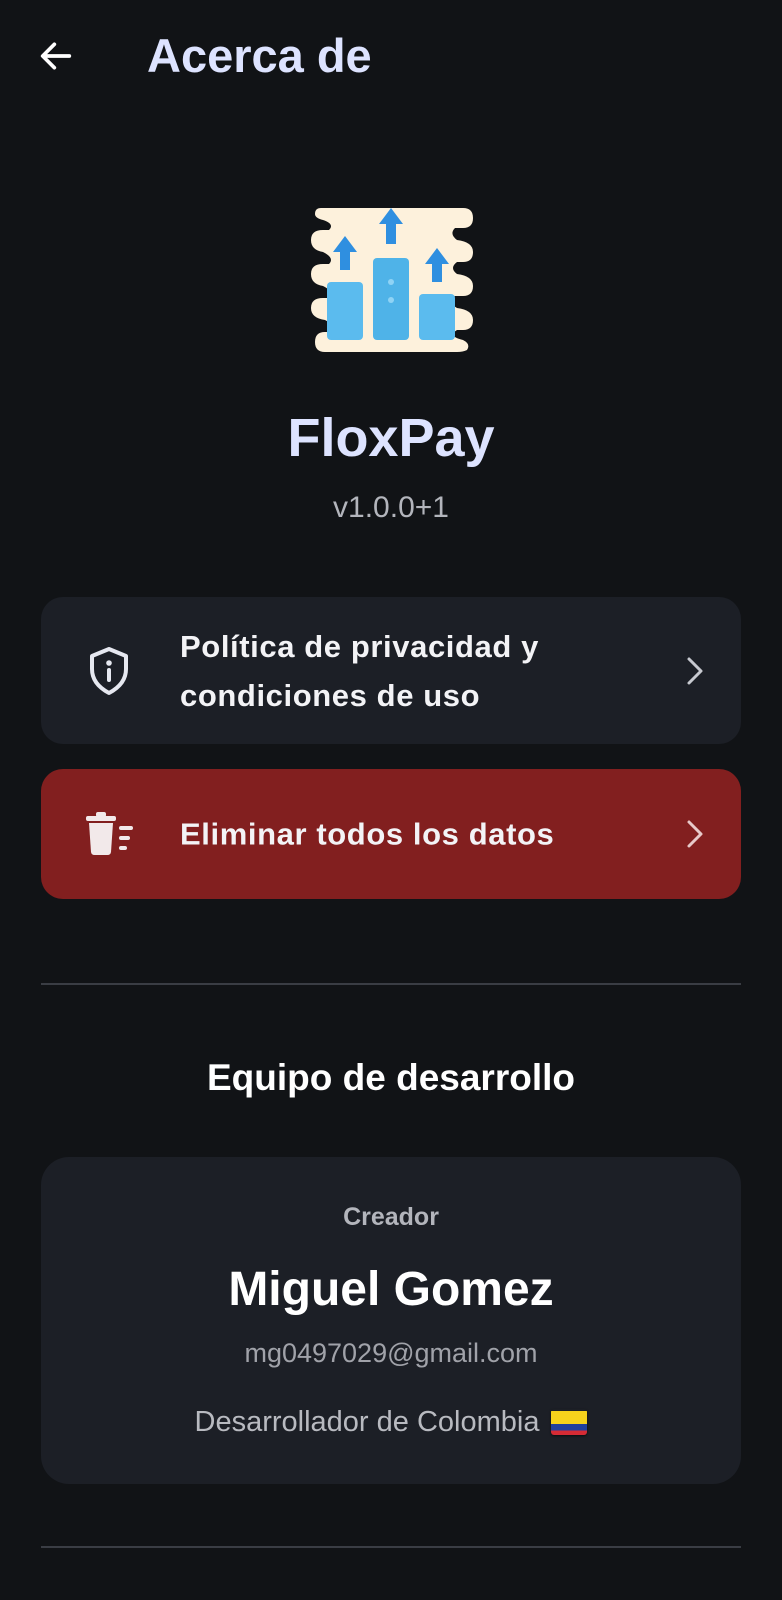 The height and width of the screenshot is (1600, 782). Describe the element at coordinates (391, 1353) in the screenshot. I see `member-email: mg0497029@gmail.com` at that location.